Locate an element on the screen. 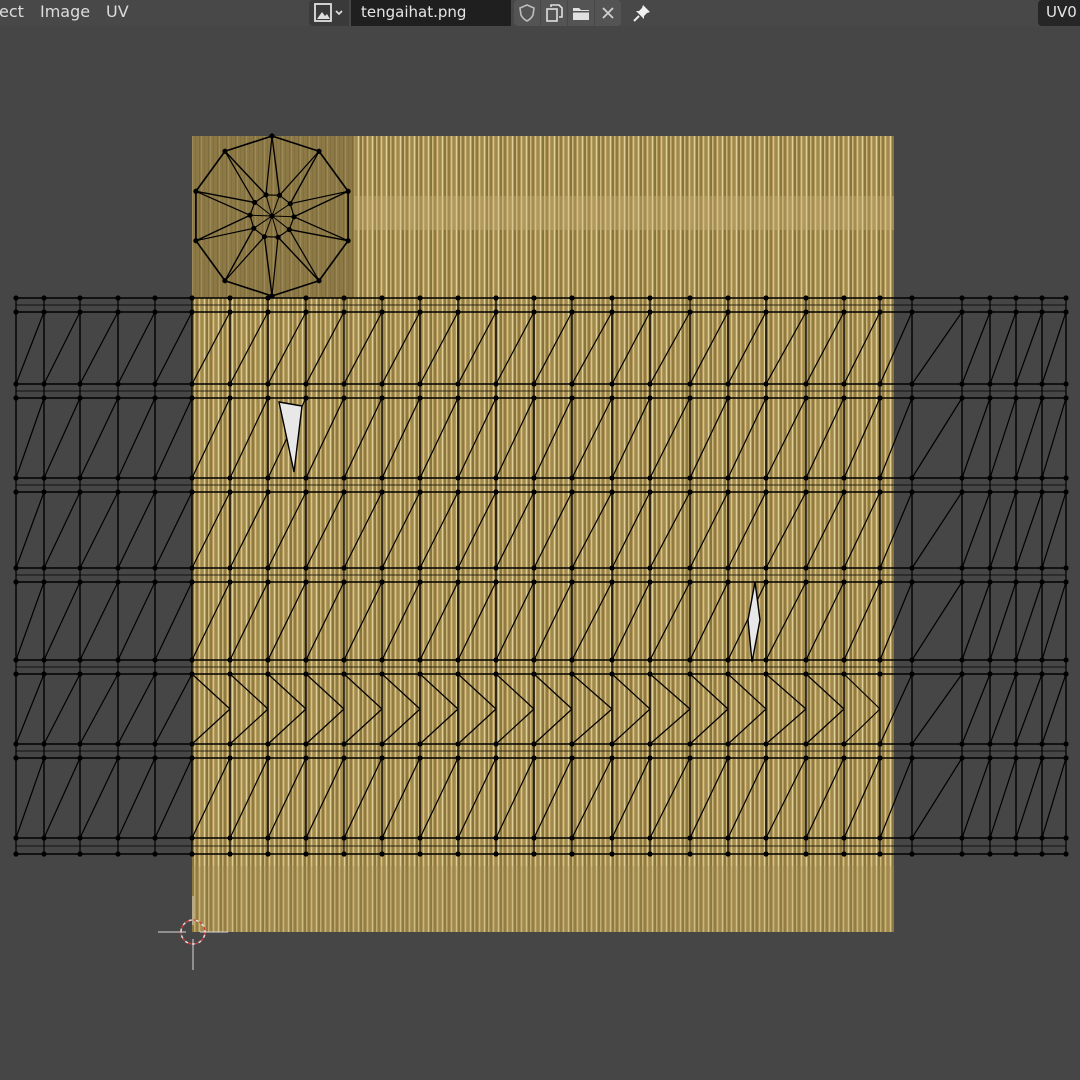 The height and width of the screenshot is (1080, 1080). menu-uv: UV is located at coordinates (117, 12).